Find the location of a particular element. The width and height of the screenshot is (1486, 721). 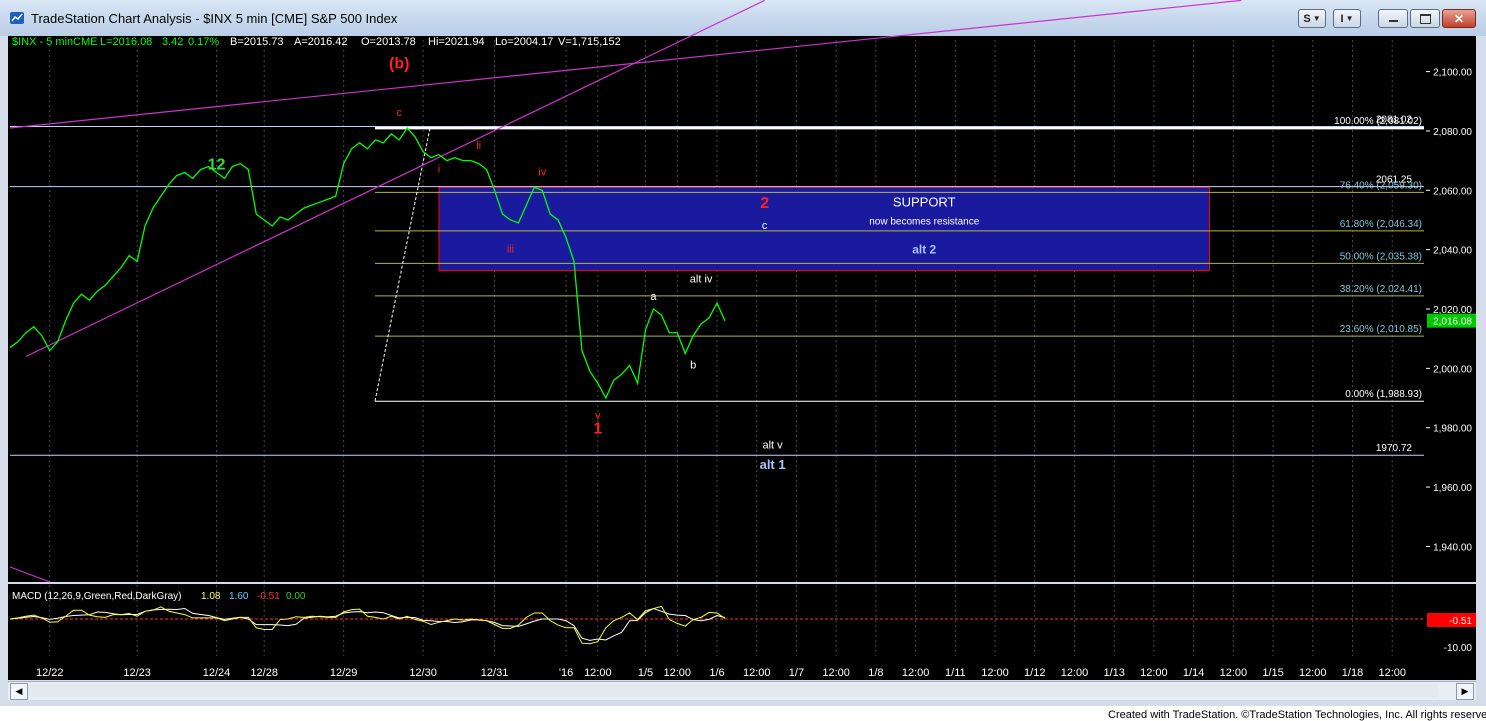

fib-label: 23.60% (2,010.85) is located at coordinates (1381, 329).